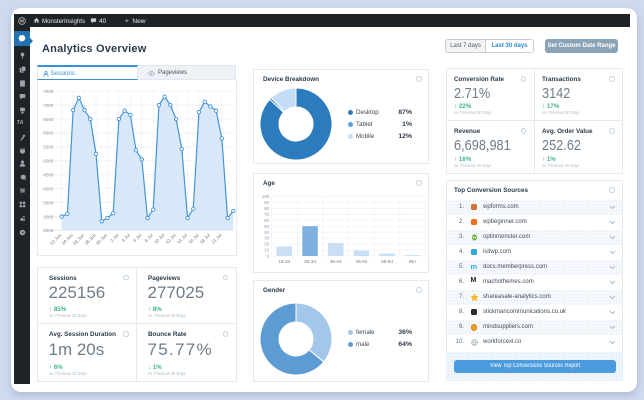 The width and height of the screenshot is (644, 400). What do you see at coordinates (48, 119) in the screenshot?
I see `svg-text: 6500` at bounding box center [48, 119].